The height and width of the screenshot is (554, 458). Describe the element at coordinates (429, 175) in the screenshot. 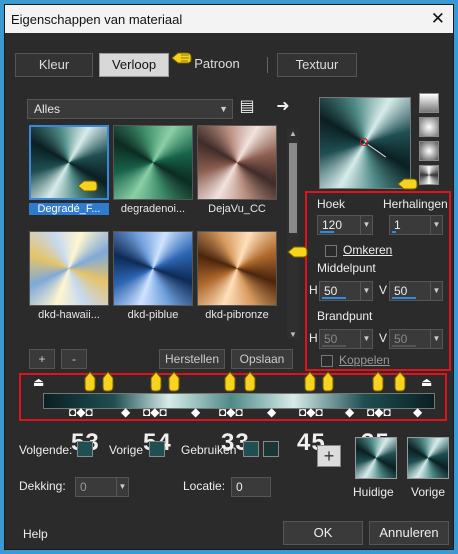

I see `sunburst-gradient-icon` at that location.